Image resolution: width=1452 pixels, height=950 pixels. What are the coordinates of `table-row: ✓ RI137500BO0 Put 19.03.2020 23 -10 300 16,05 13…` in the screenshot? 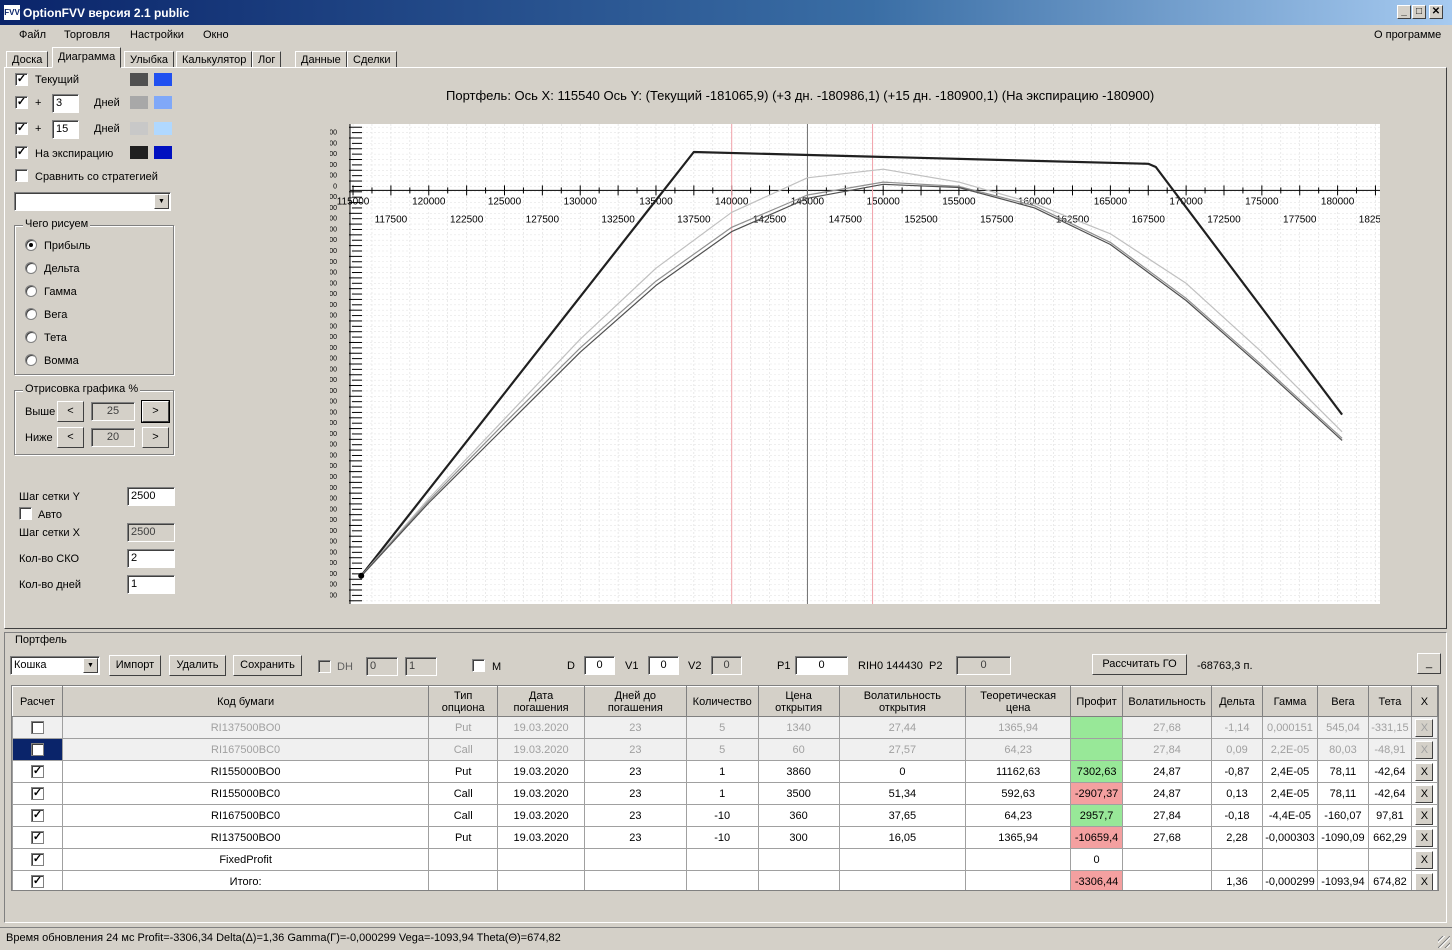 It's located at (725, 837).